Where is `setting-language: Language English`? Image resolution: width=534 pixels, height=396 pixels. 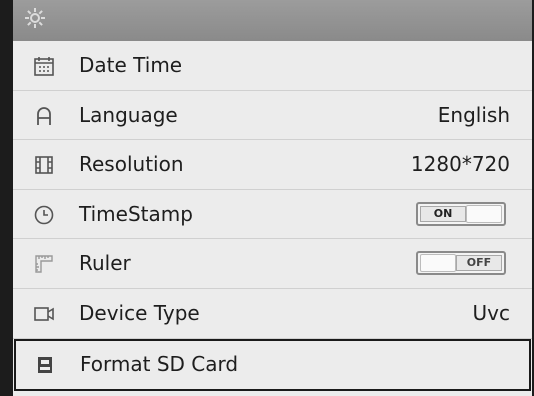 setting-language: Language English is located at coordinates (272, 116).